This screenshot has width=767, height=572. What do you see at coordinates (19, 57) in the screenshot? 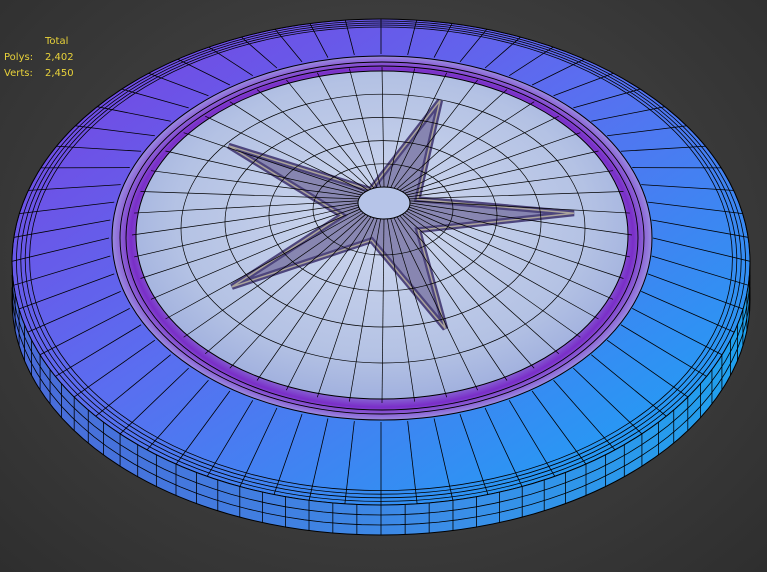
I see `polys-label: Polys:` at bounding box center [19, 57].